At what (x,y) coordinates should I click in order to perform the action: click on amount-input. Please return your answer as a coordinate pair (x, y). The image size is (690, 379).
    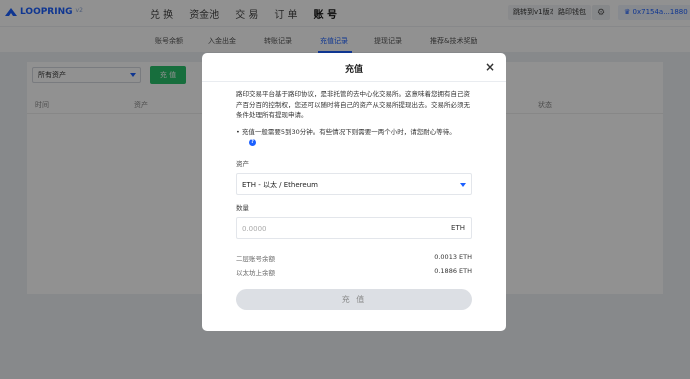
    Looking at the image, I should click on (332, 228).